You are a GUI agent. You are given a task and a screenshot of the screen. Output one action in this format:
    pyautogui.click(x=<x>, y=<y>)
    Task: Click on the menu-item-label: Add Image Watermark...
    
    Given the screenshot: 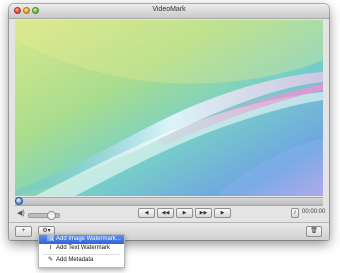 What is the action you would take?
    pyautogui.click(x=88, y=239)
    